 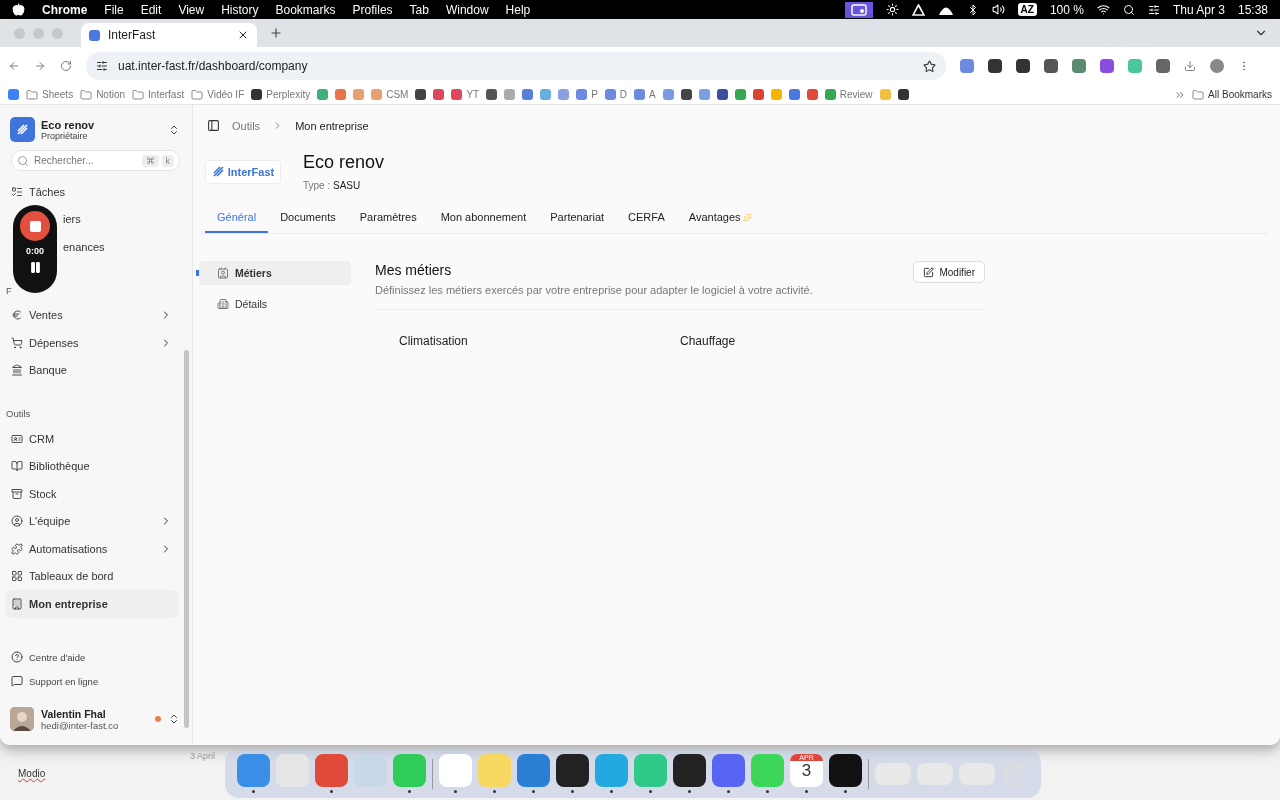 What do you see at coordinates (577, 218) in the screenshot?
I see `tab: Partenariat` at bounding box center [577, 218].